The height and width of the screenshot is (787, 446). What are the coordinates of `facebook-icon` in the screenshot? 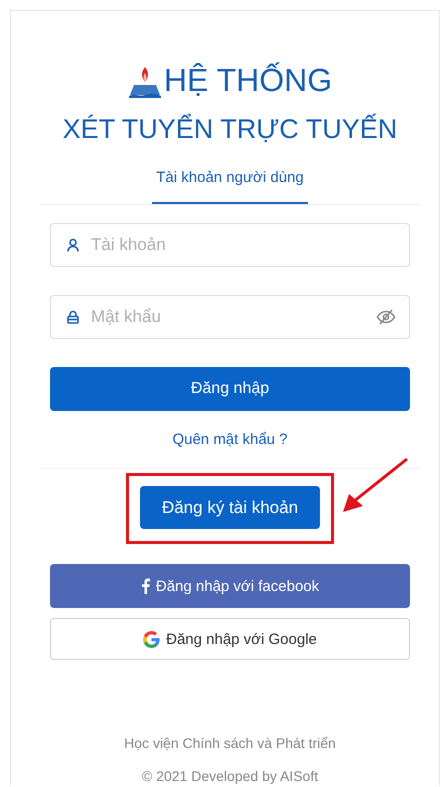 It's located at (145, 586).